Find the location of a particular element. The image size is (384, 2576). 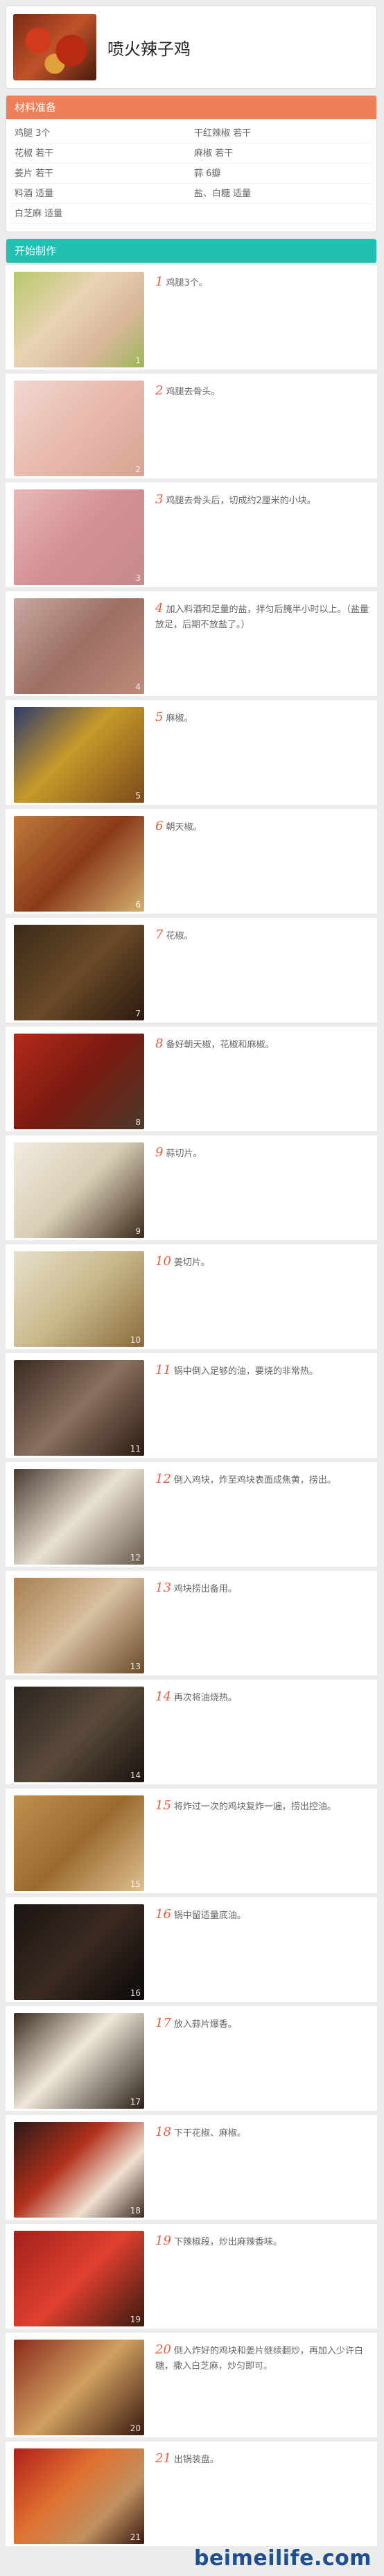

step-description: 加入料酒和足量的盐，拌匀后腌半小时以上。（盐量放足，后期不放盐了。） is located at coordinates (262, 617).